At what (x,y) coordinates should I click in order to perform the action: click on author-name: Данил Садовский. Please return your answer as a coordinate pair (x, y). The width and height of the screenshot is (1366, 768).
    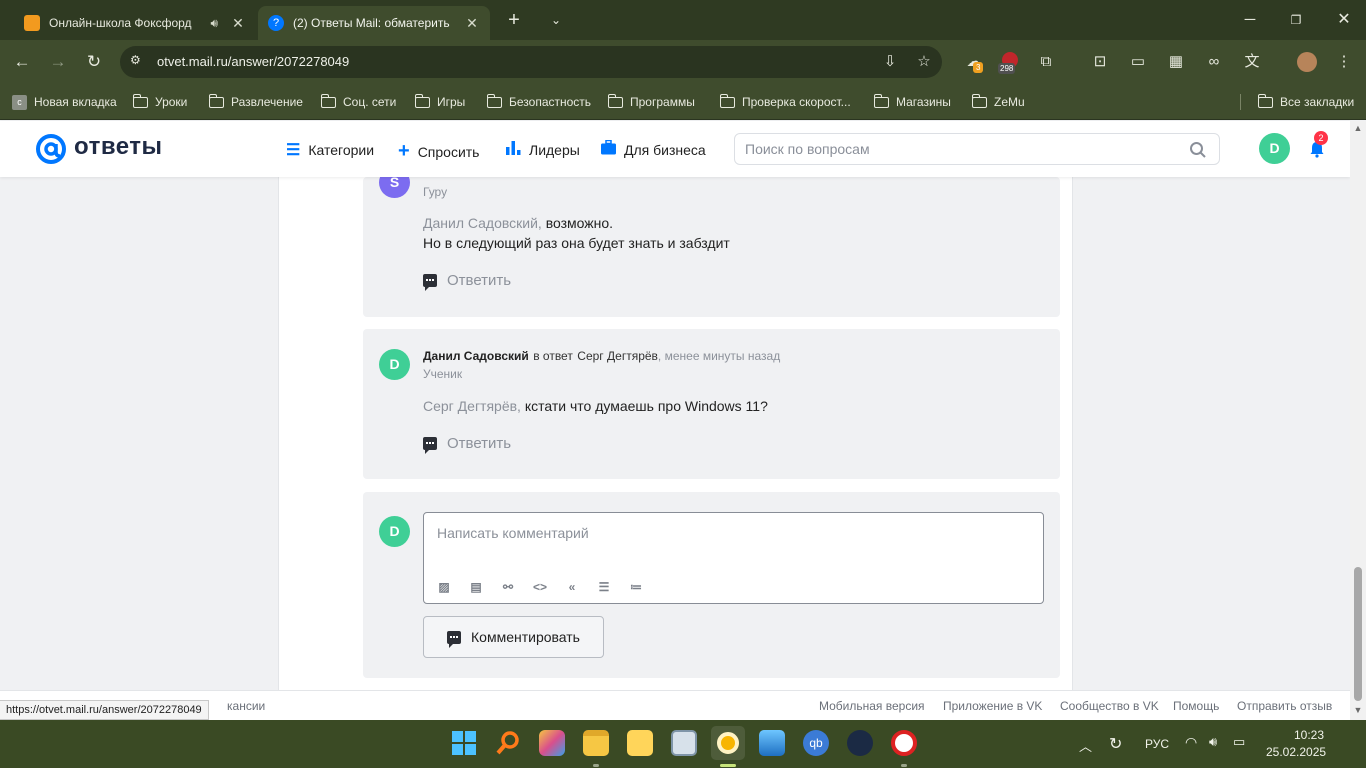
    Looking at the image, I should click on (476, 356).